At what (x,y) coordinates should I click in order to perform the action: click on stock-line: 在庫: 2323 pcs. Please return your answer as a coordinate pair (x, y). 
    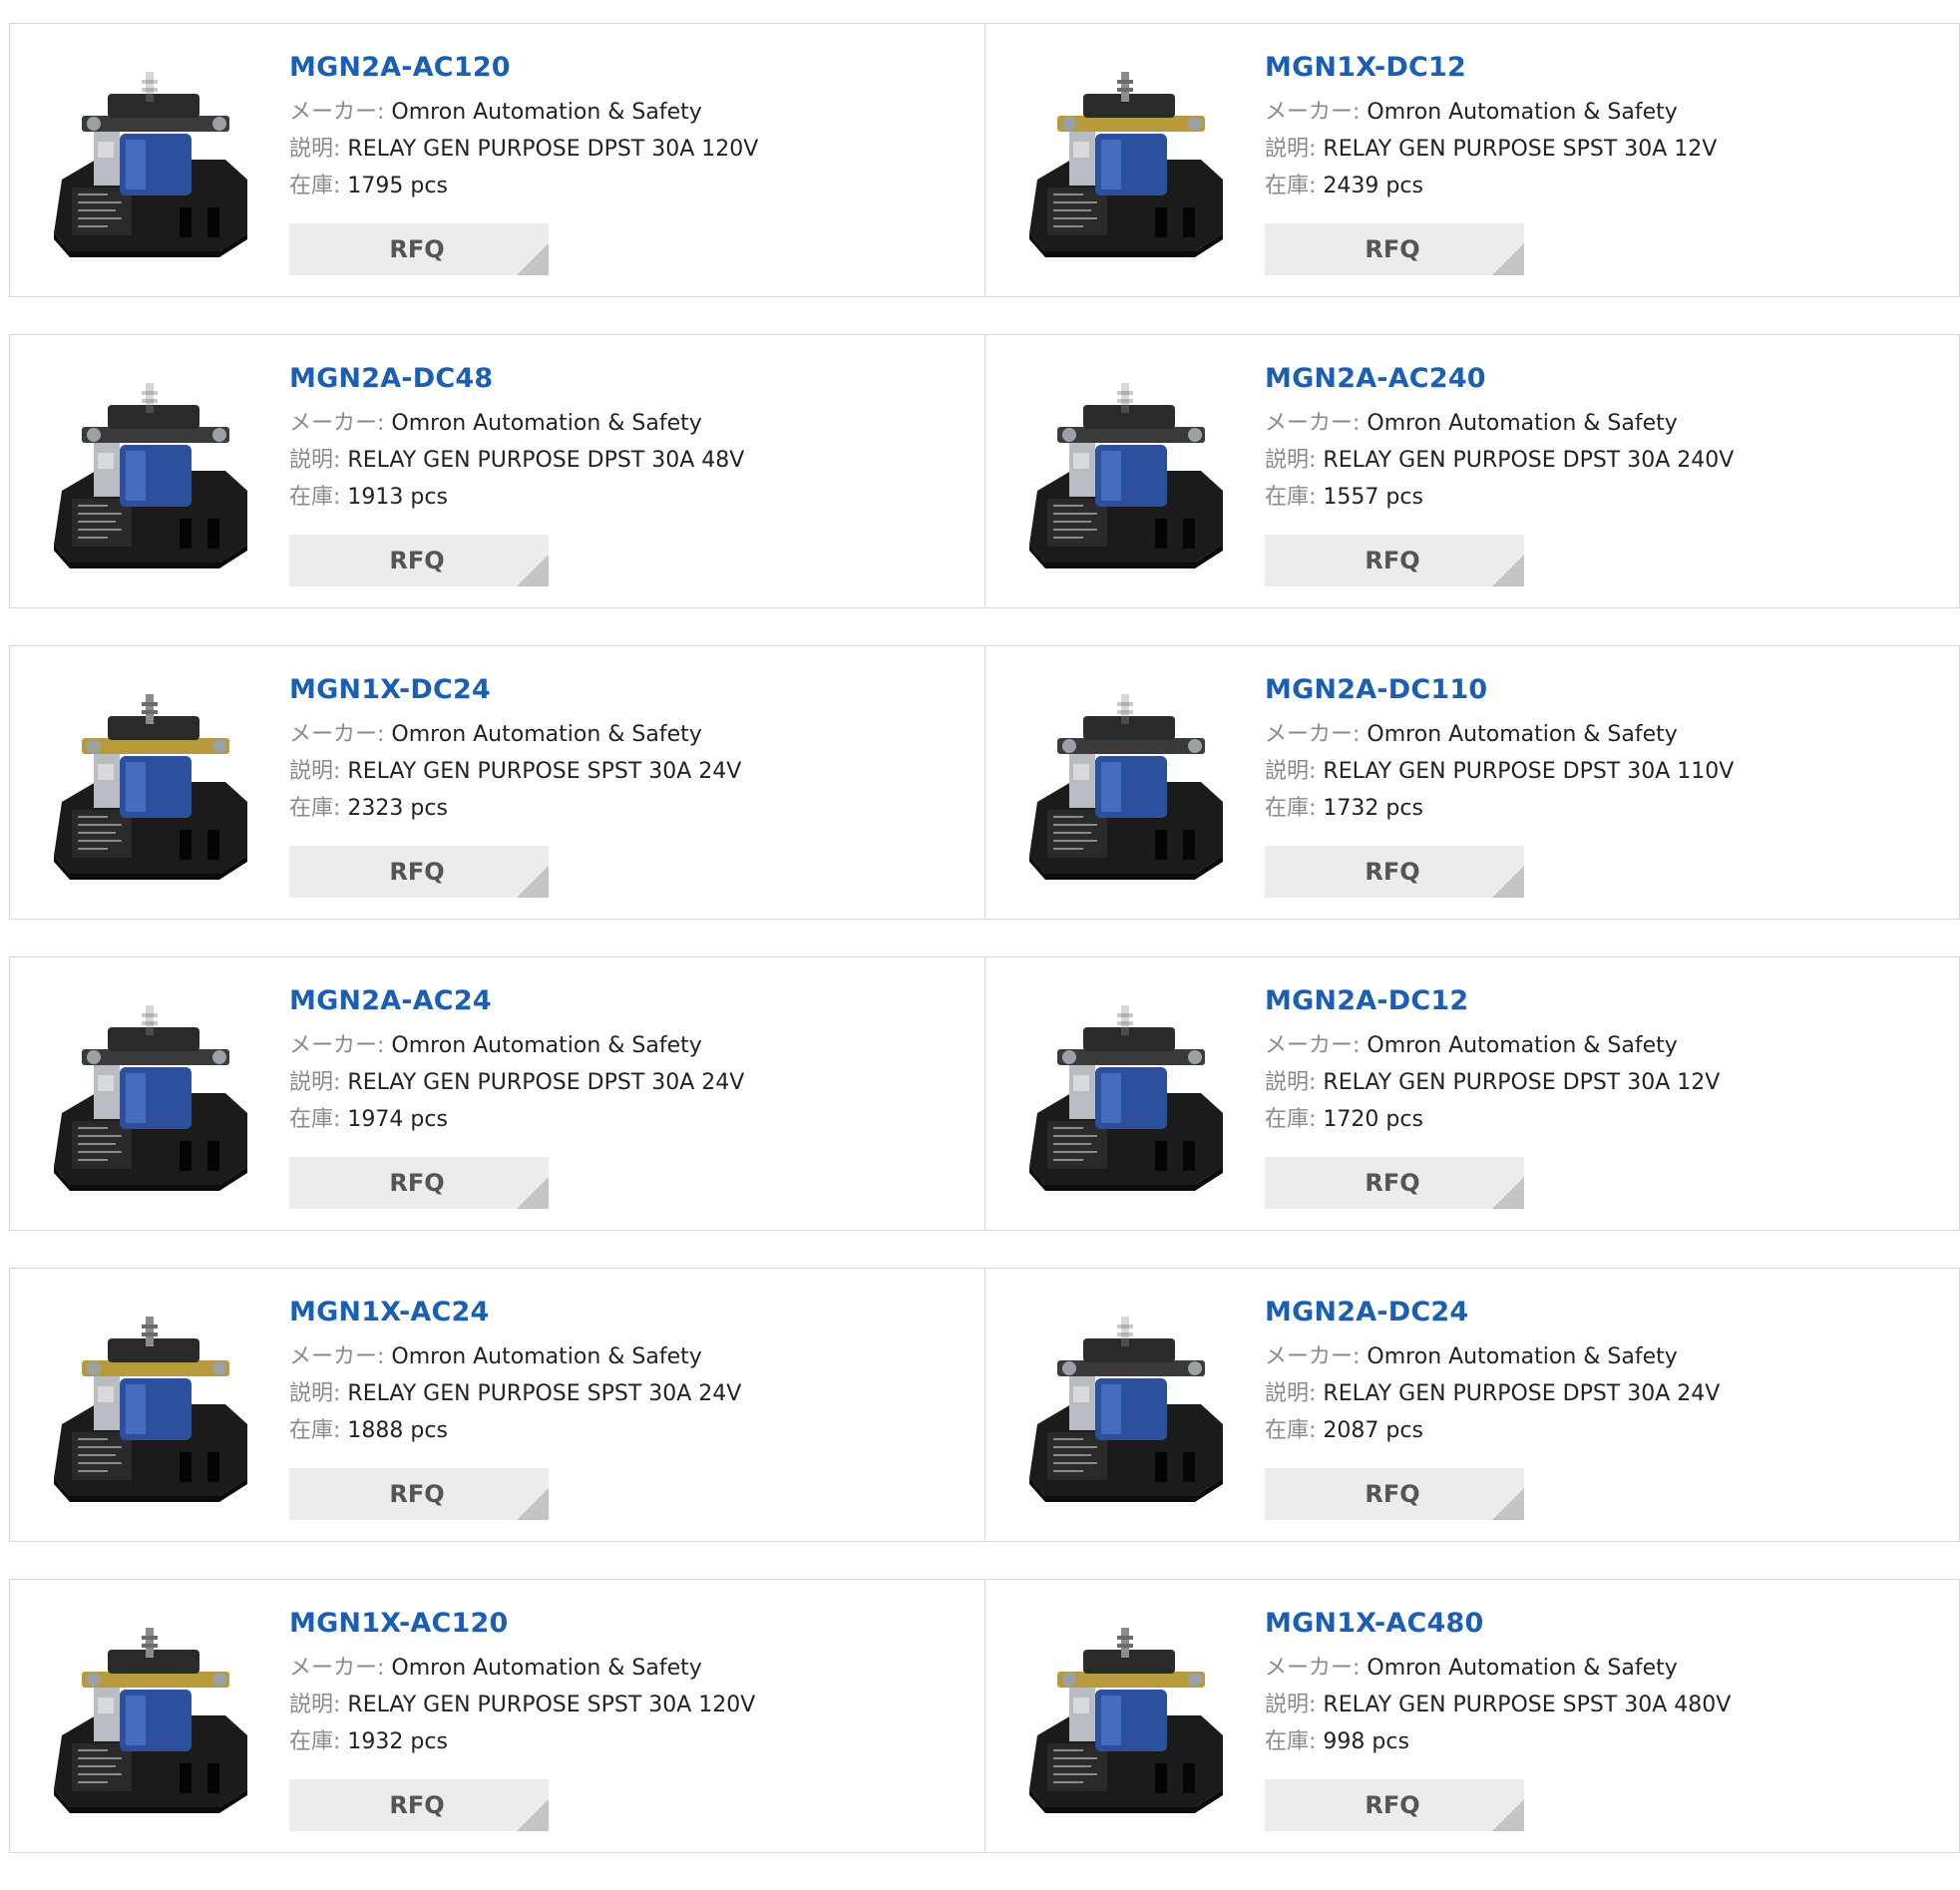
    Looking at the image, I should click on (515, 808).